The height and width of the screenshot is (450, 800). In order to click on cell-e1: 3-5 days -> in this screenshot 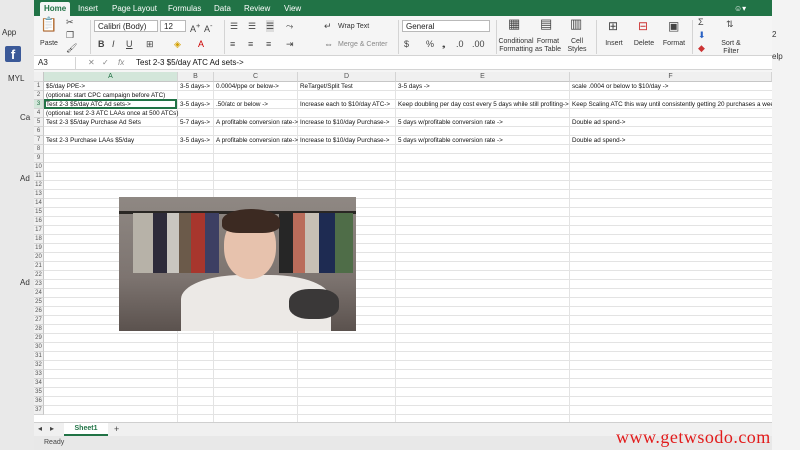, I will do `click(413, 86)`.